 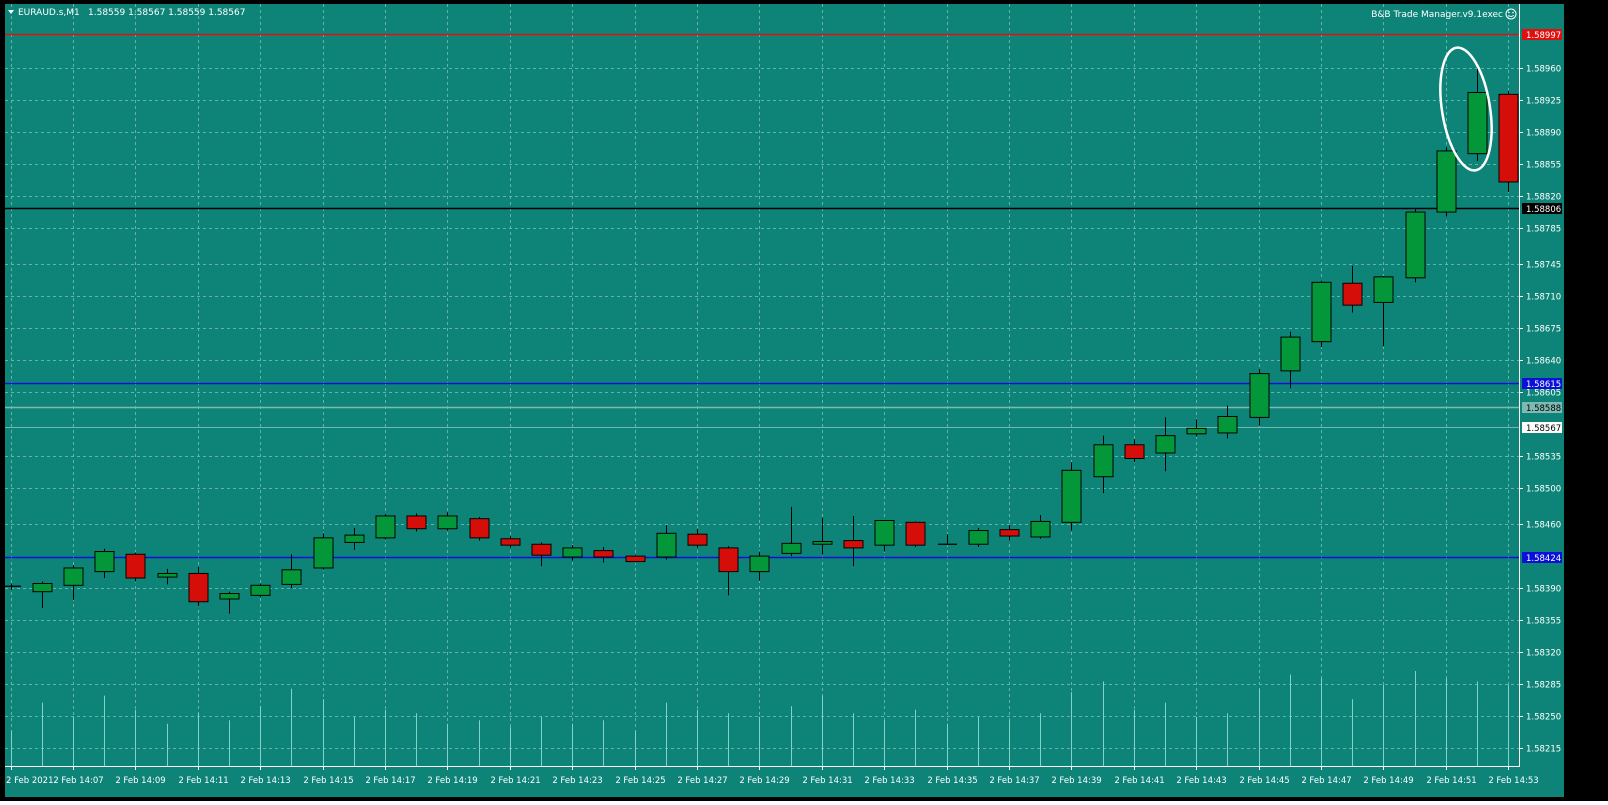 I want to click on time-tick-label: 2 Feb 14:49, so click(x=1388, y=781).